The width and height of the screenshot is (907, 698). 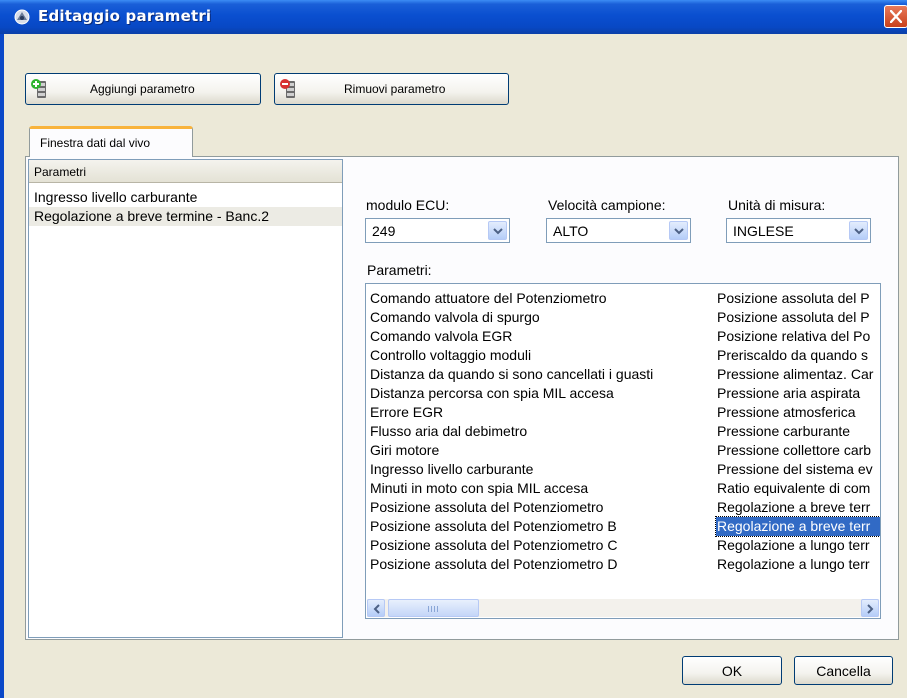 What do you see at coordinates (539, 393) in the screenshot?
I see `list-item: Distanza percorsa con spia MIL accesa` at bounding box center [539, 393].